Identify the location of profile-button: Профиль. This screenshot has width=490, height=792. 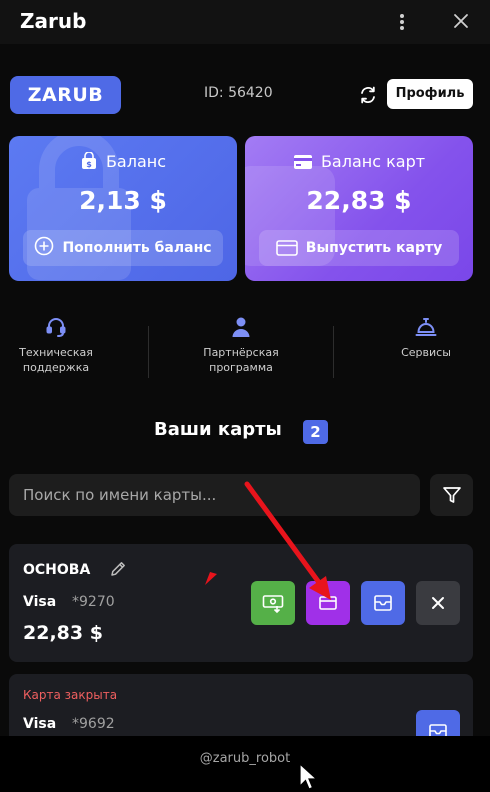
(430, 94).